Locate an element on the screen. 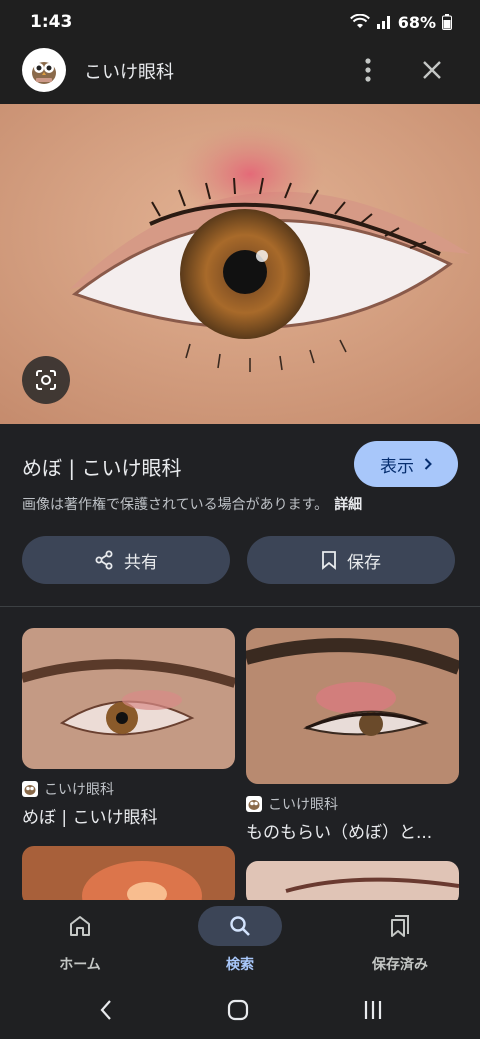  close-icon is located at coordinates (432, 70).